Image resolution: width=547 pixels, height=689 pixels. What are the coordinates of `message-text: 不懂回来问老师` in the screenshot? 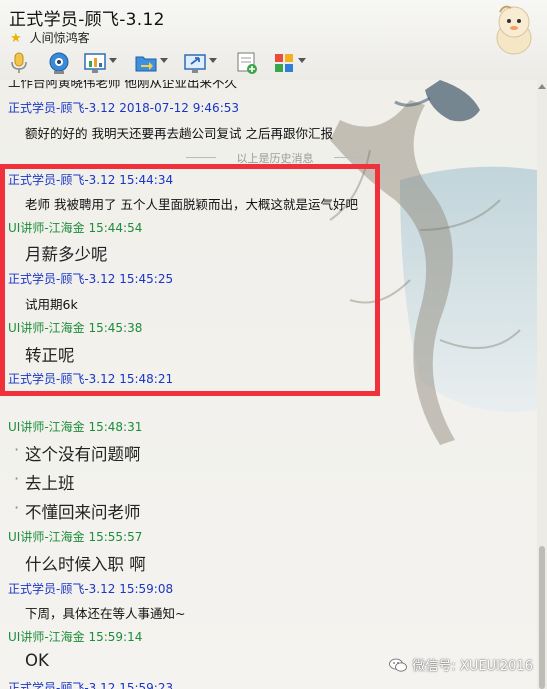 It's located at (77, 510).